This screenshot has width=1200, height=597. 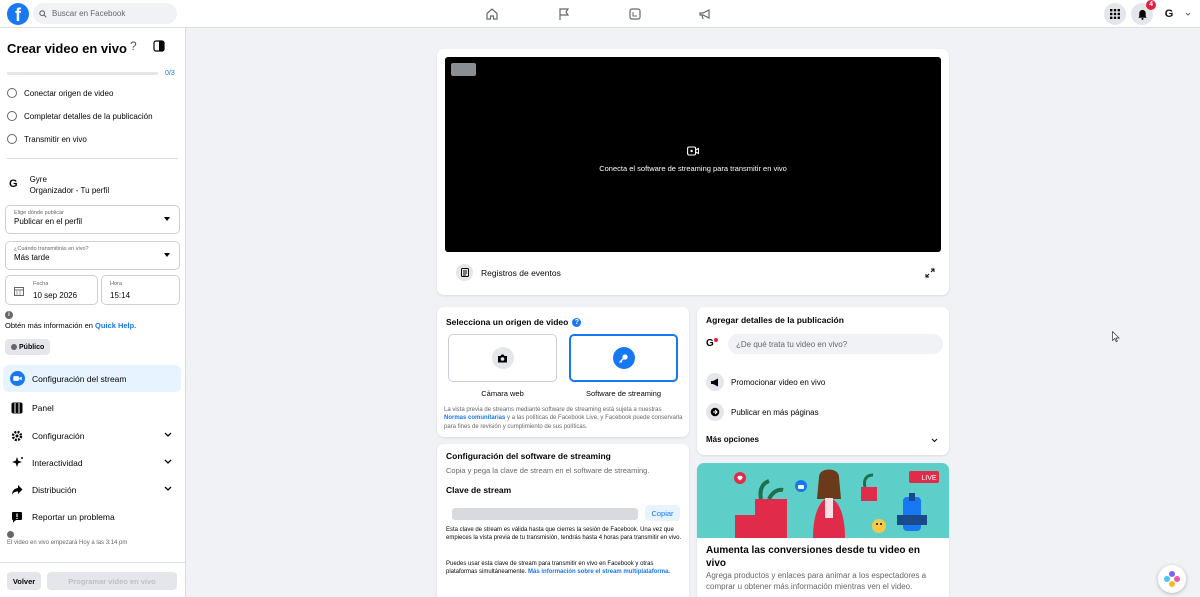 What do you see at coordinates (41, 284) in the screenshot?
I see `date-label: Fecha` at bounding box center [41, 284].